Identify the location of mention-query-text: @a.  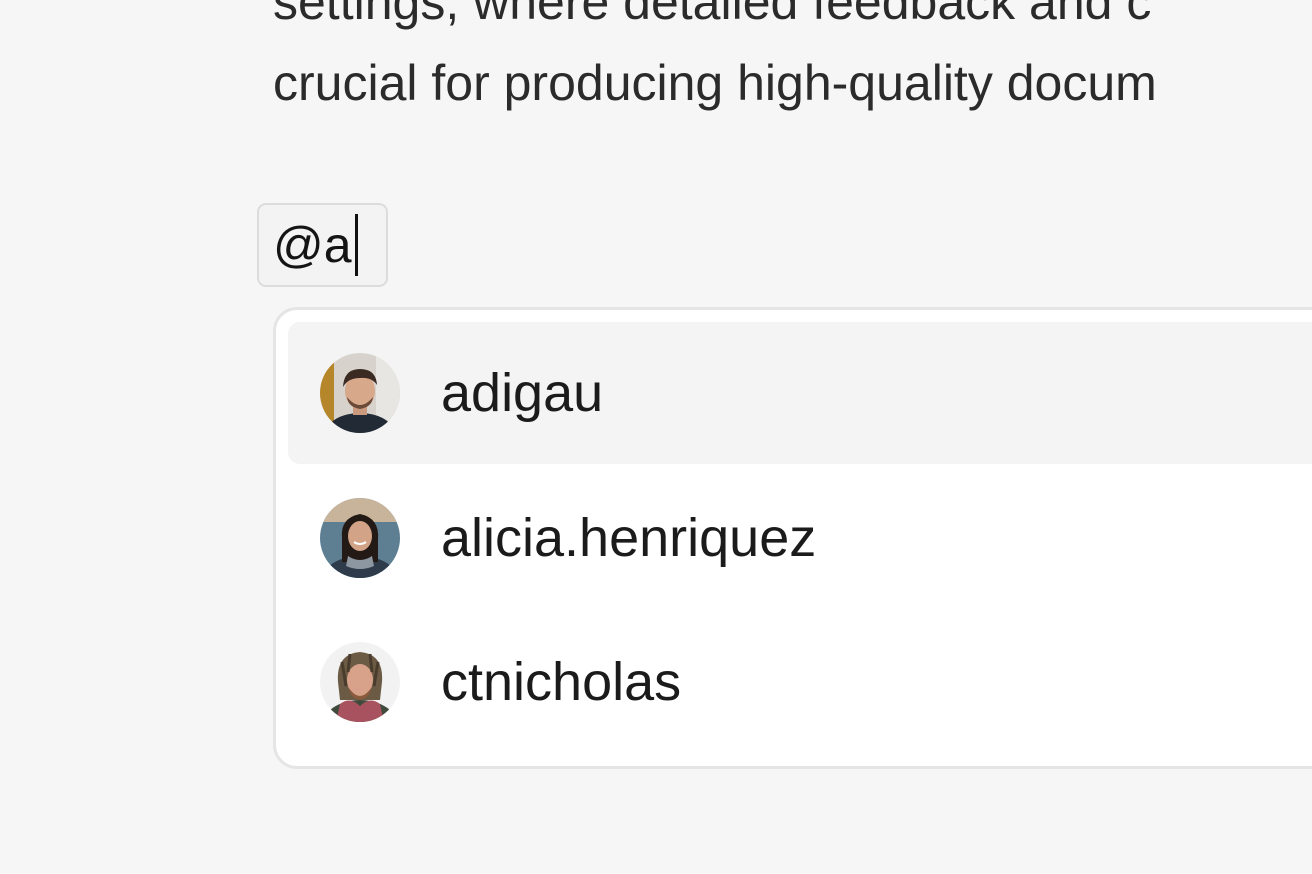
(312, 245).